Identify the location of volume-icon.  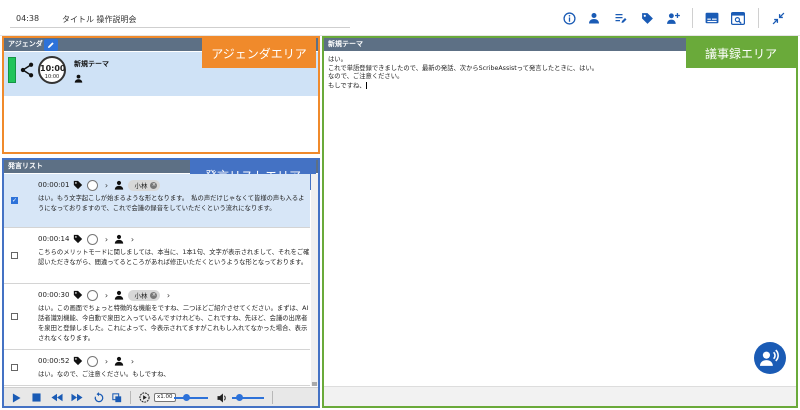
(222, 397).